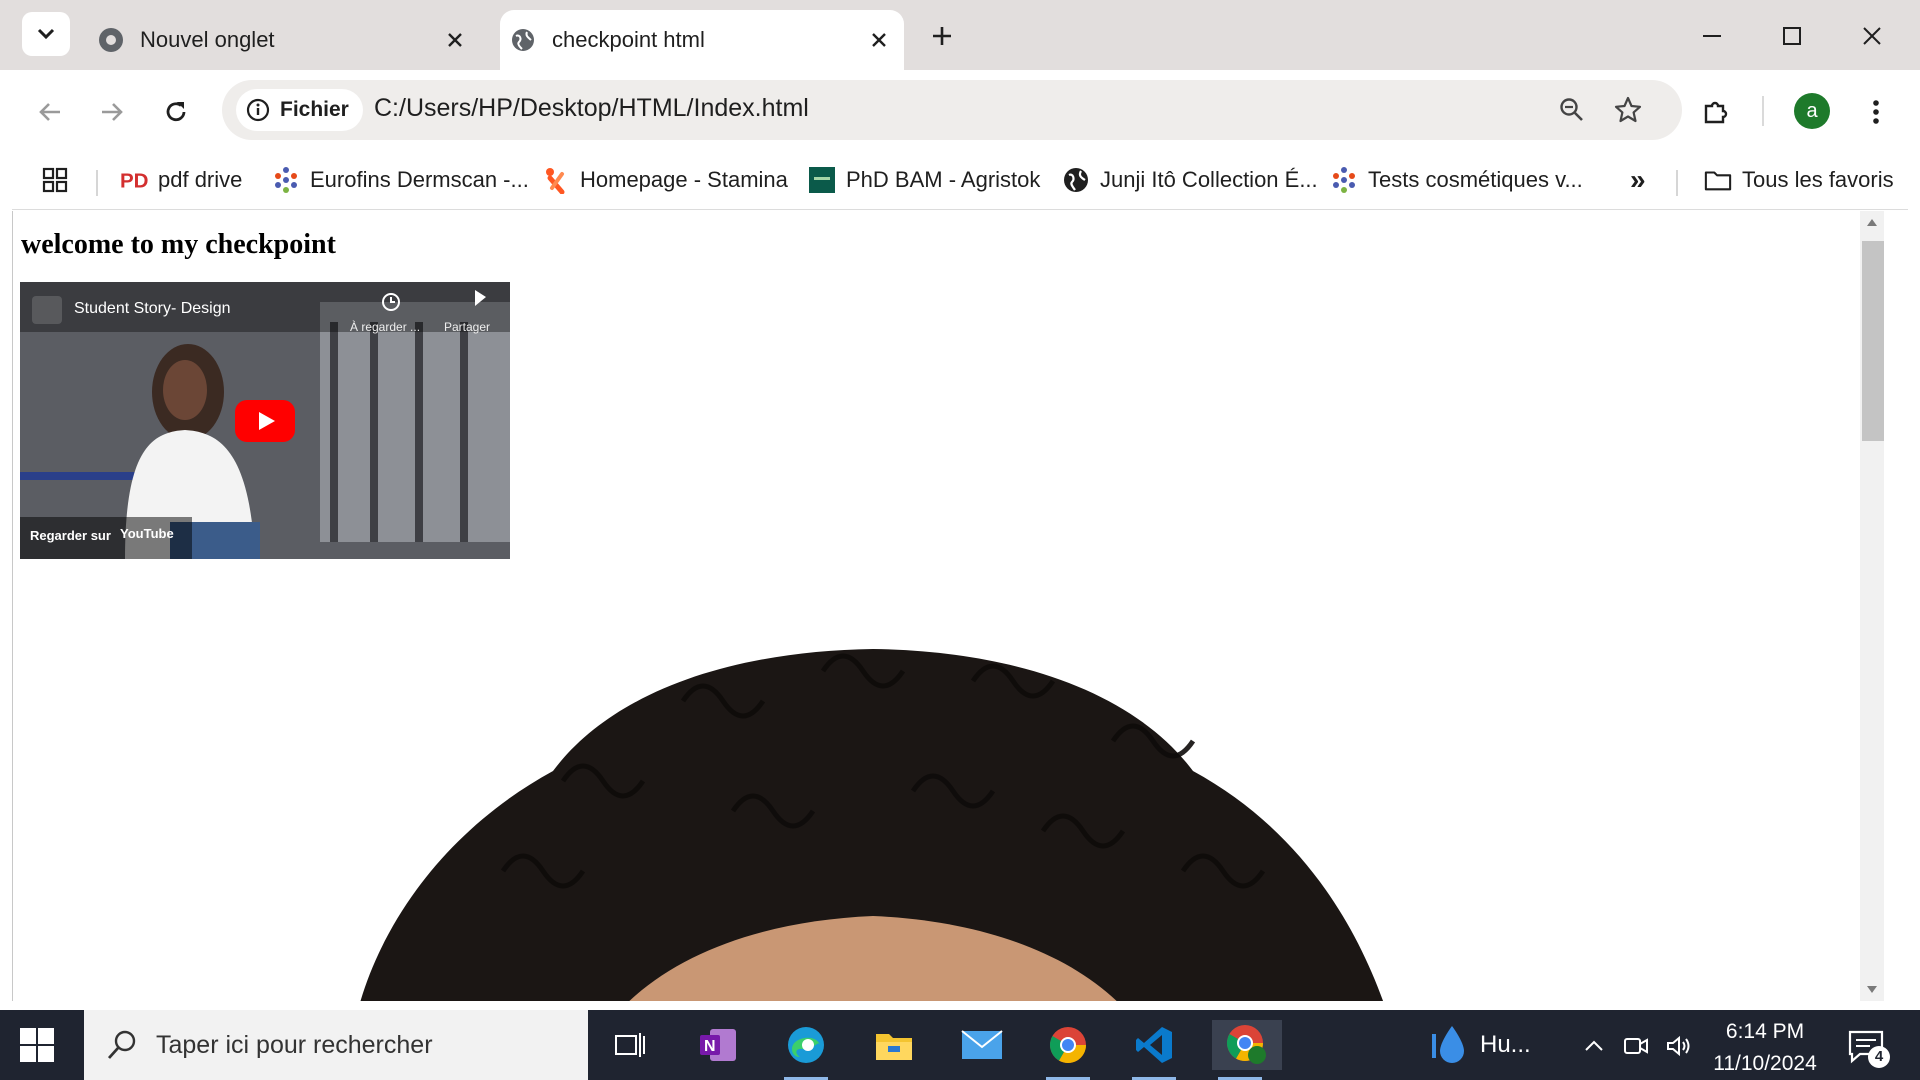 This screenshot has height=1080, width=1920. Describe the element at coordinates (294, 1044) in the screenshot. I see `taskbar-search-placeholder: Taper ici pour rechercher` at that location.